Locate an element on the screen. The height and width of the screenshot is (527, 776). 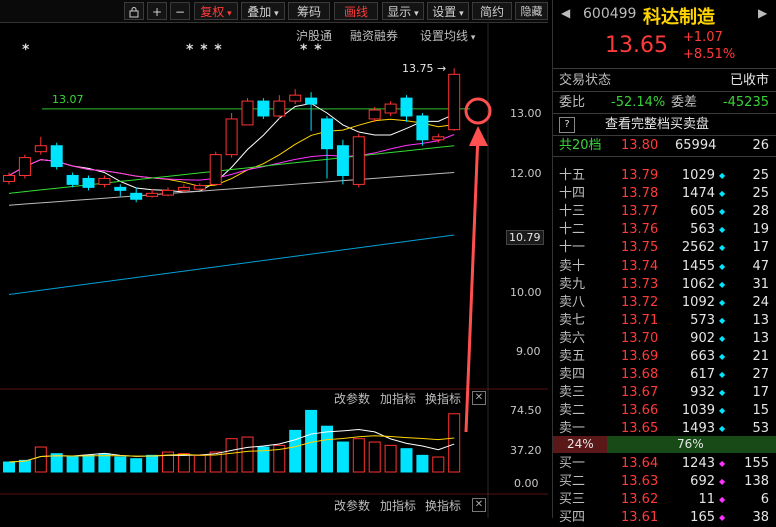
level-count: 17 is located at coordinates (760, 393).